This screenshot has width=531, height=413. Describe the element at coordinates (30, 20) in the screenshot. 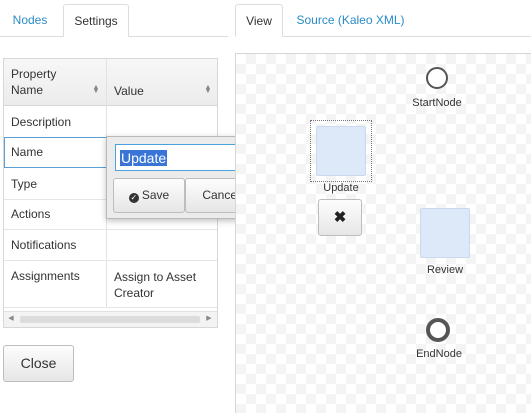

I see `tab-nodes: Nodes` at that location.